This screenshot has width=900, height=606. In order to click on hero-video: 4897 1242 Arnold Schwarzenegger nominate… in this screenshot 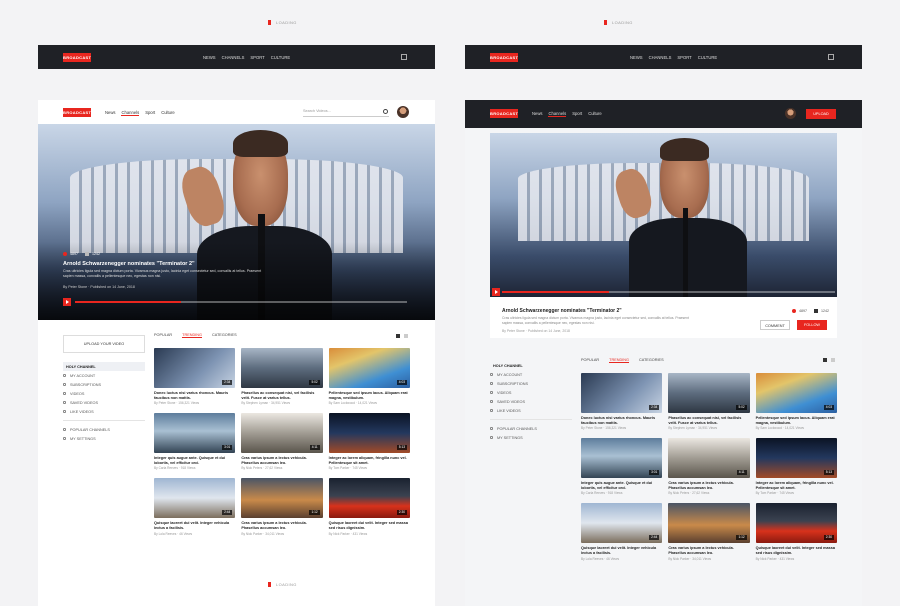, I will do `click(236, 222)`.